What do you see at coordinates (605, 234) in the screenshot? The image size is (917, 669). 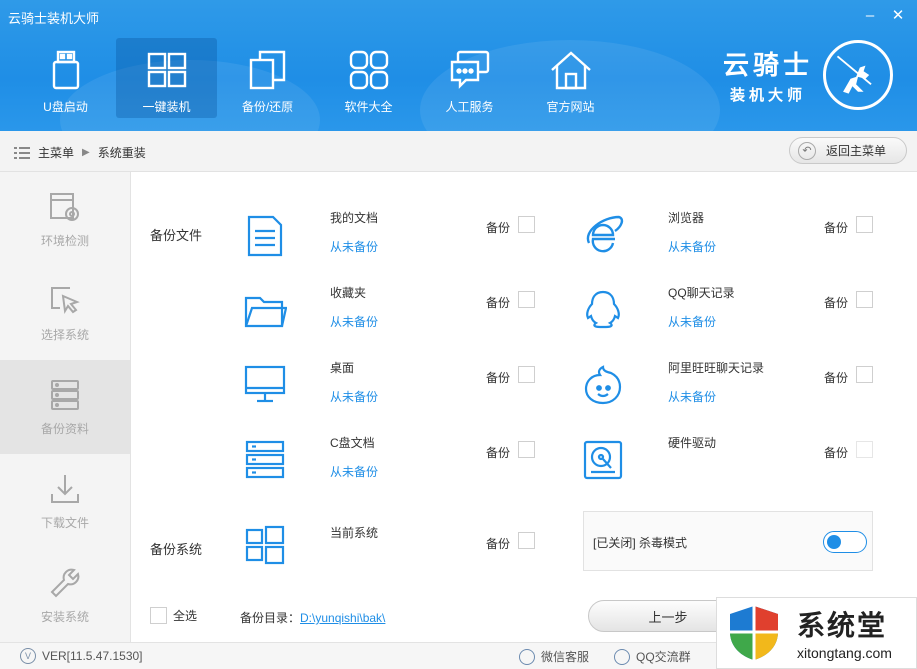 I see `ie-browser-icon` at bounding box center [605, 234].